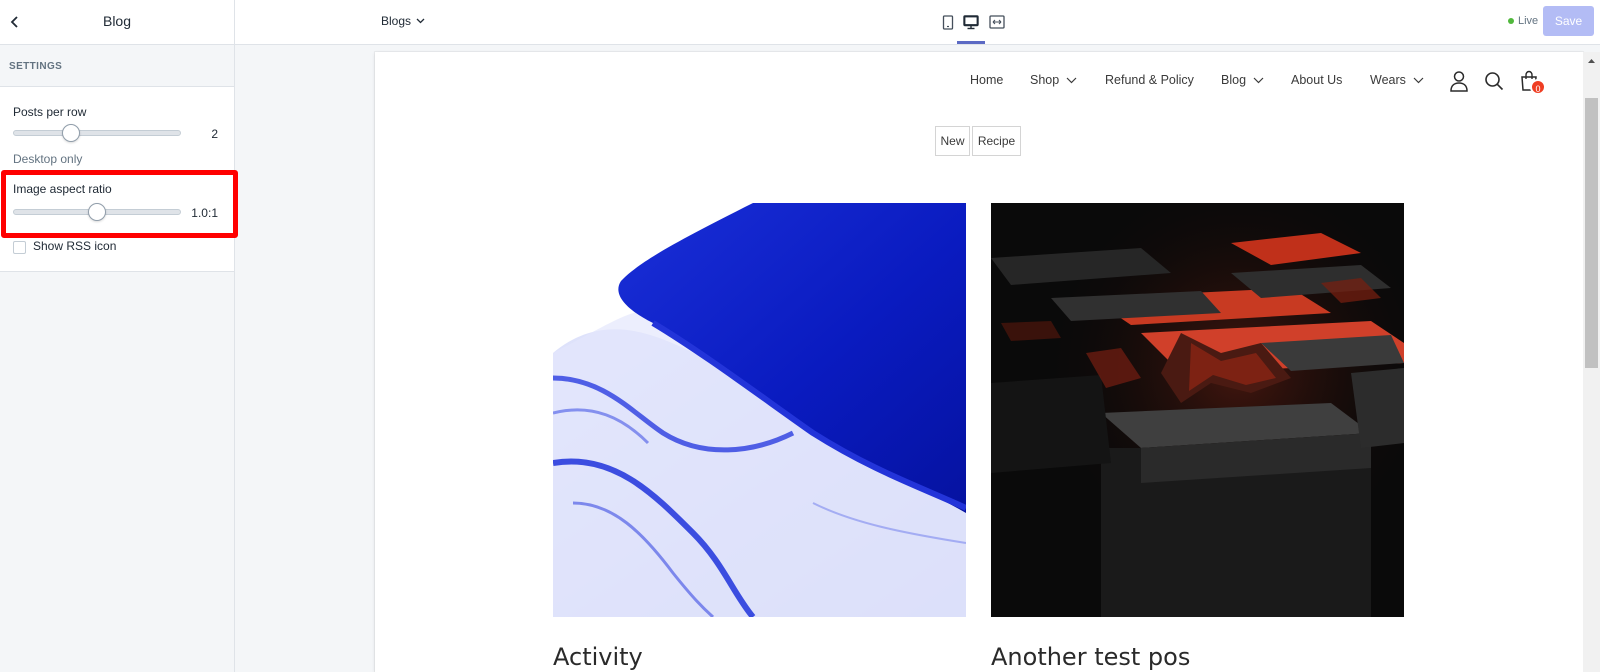 Image resolution: width=1600 pixels, height=672 pixels. Describe the element at coordinates (996, 141) in the screenshot. I see `tag-filter-recipe: Recipe` at that location.